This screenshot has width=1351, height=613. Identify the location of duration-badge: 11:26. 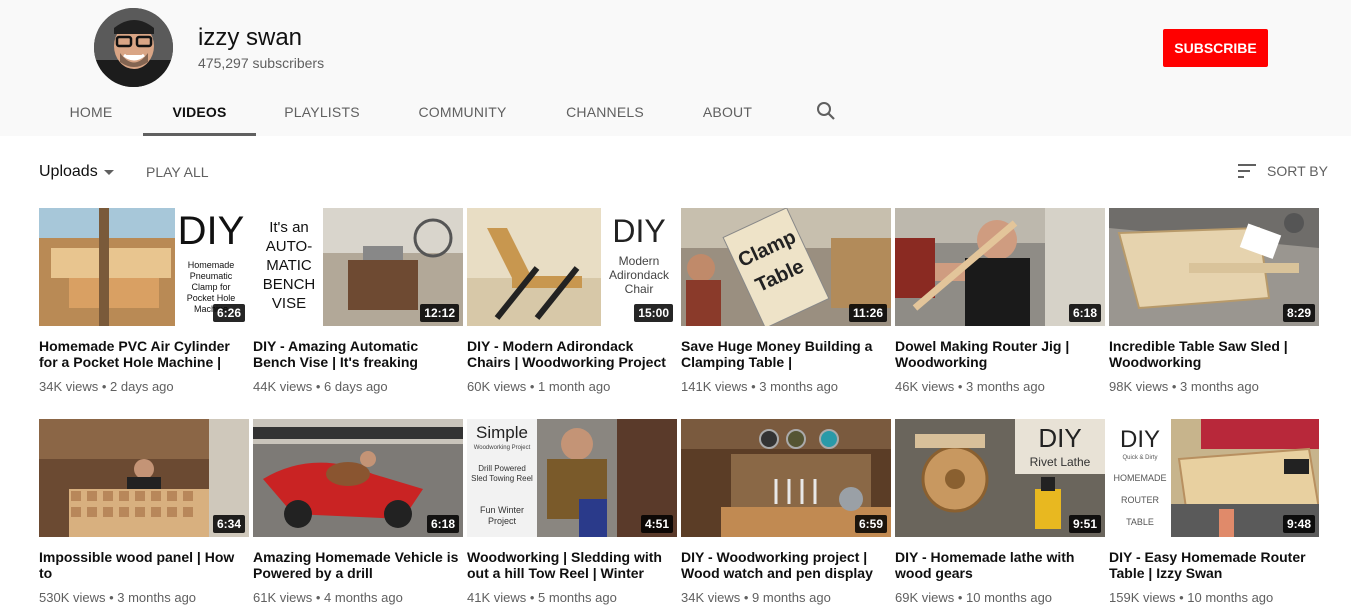
(867, 313).